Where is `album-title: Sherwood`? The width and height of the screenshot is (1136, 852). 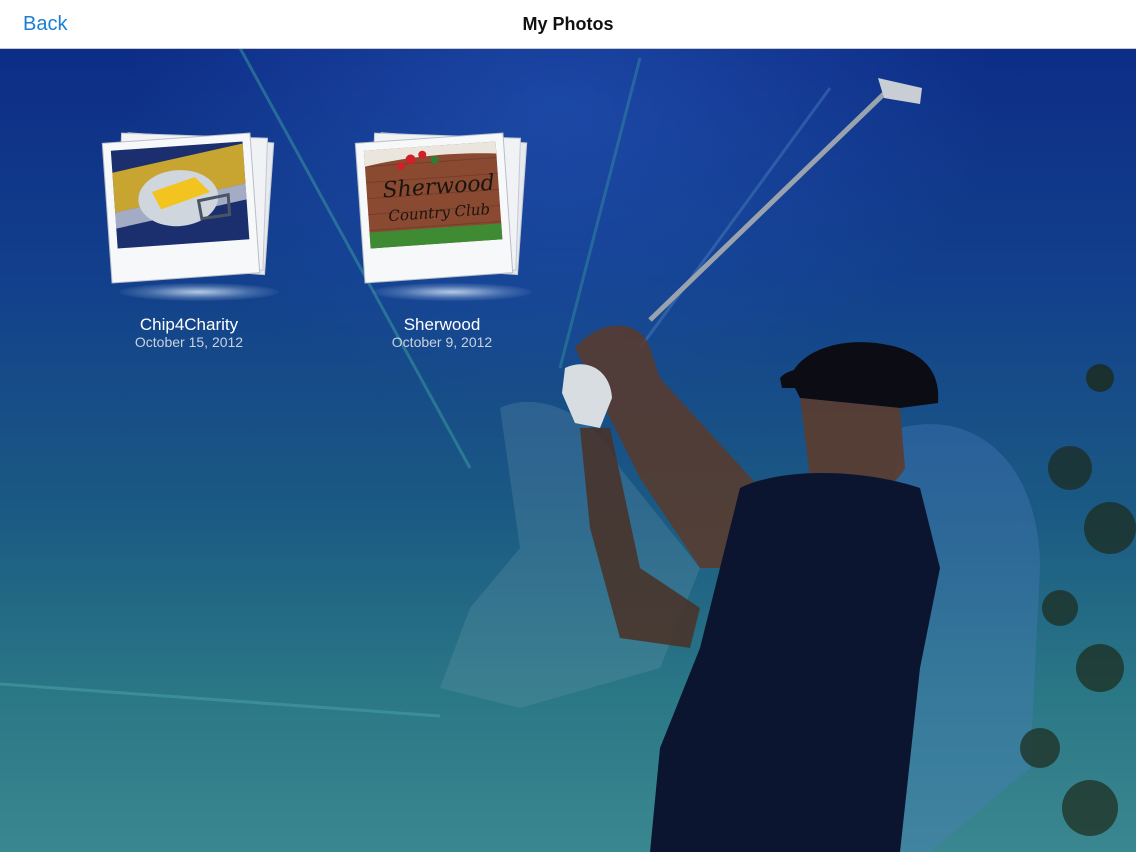
album-title: Sherwood is located at coordinates (442, 324).